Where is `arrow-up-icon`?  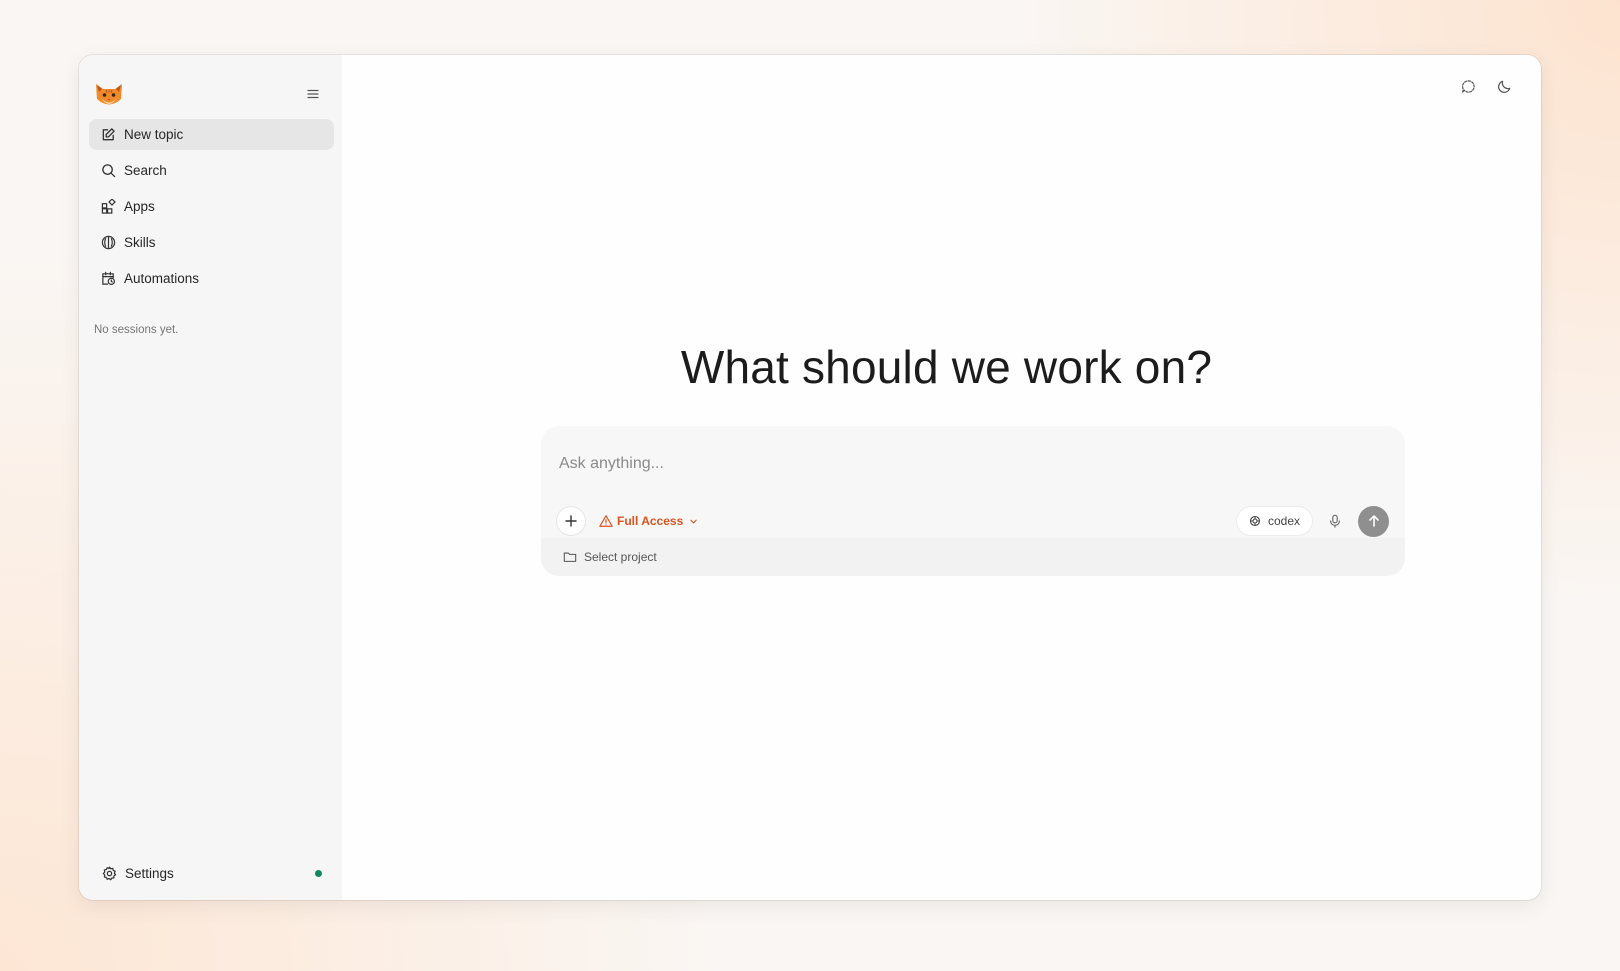 arrow-up-icon is located at coordinates (1373, 521).